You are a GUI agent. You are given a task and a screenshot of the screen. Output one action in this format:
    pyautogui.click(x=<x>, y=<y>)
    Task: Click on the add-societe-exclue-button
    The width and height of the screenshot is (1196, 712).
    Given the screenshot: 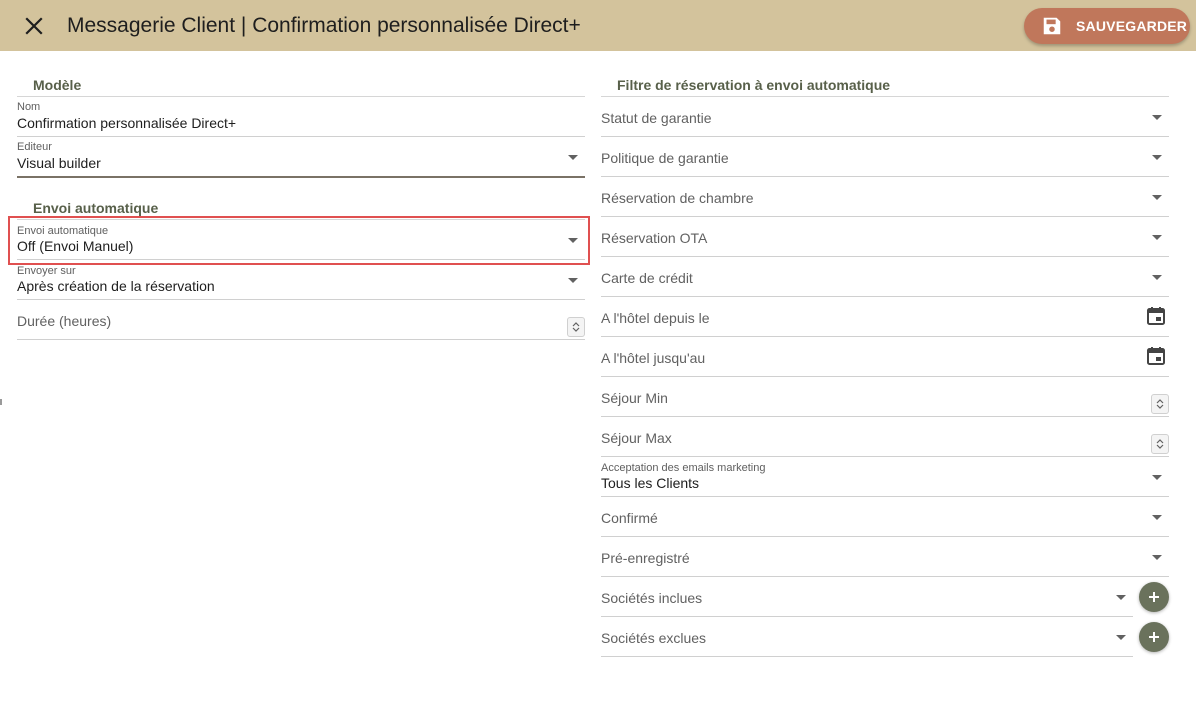 What is the action you would take?
    pyautogui.click(x=1154, y=637)
    